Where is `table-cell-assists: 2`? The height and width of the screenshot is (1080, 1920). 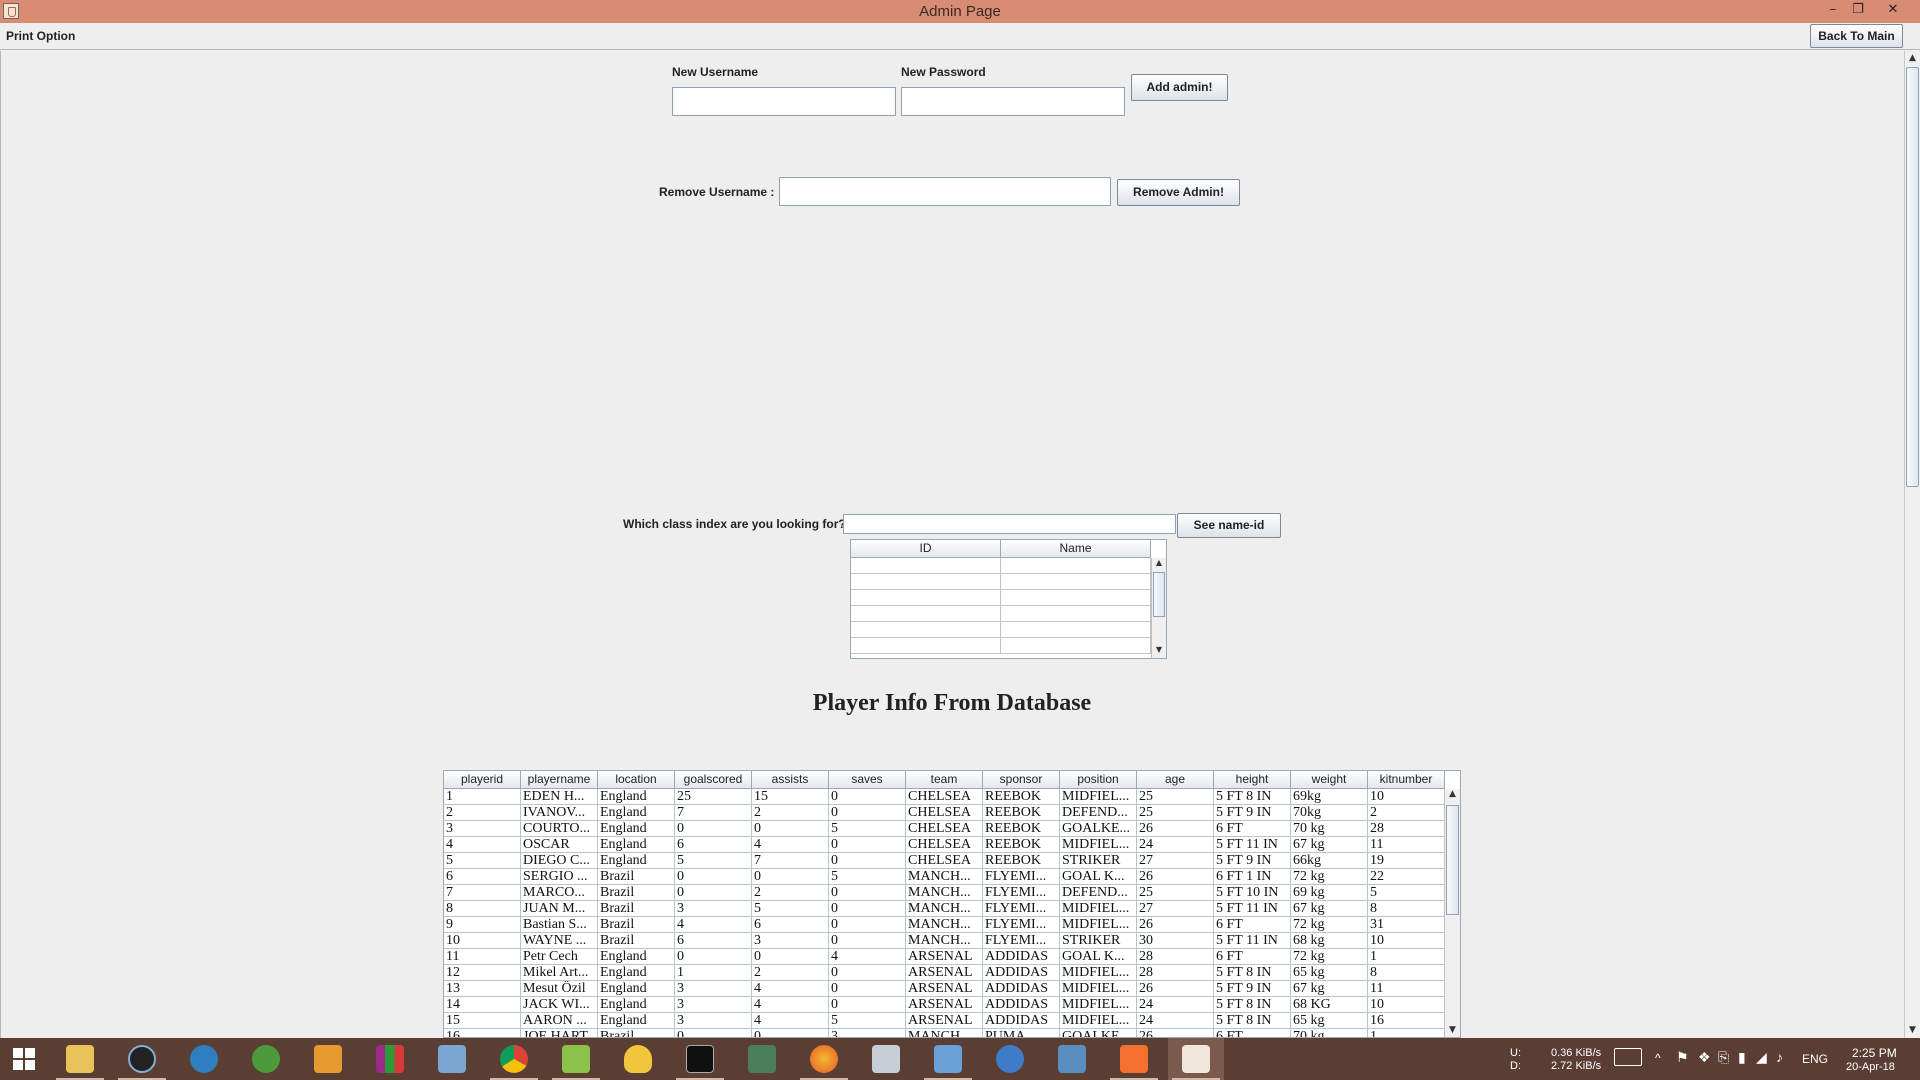
table-cell-assists: 2 is located at coordinates (790, 972).